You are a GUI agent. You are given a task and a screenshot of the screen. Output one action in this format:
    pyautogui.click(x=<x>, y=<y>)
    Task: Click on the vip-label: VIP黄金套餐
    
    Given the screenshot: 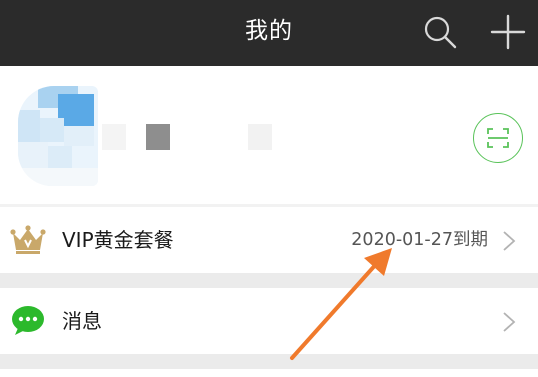 What is the action you would take?
    pyautogui.click(x=118, y=240)
    